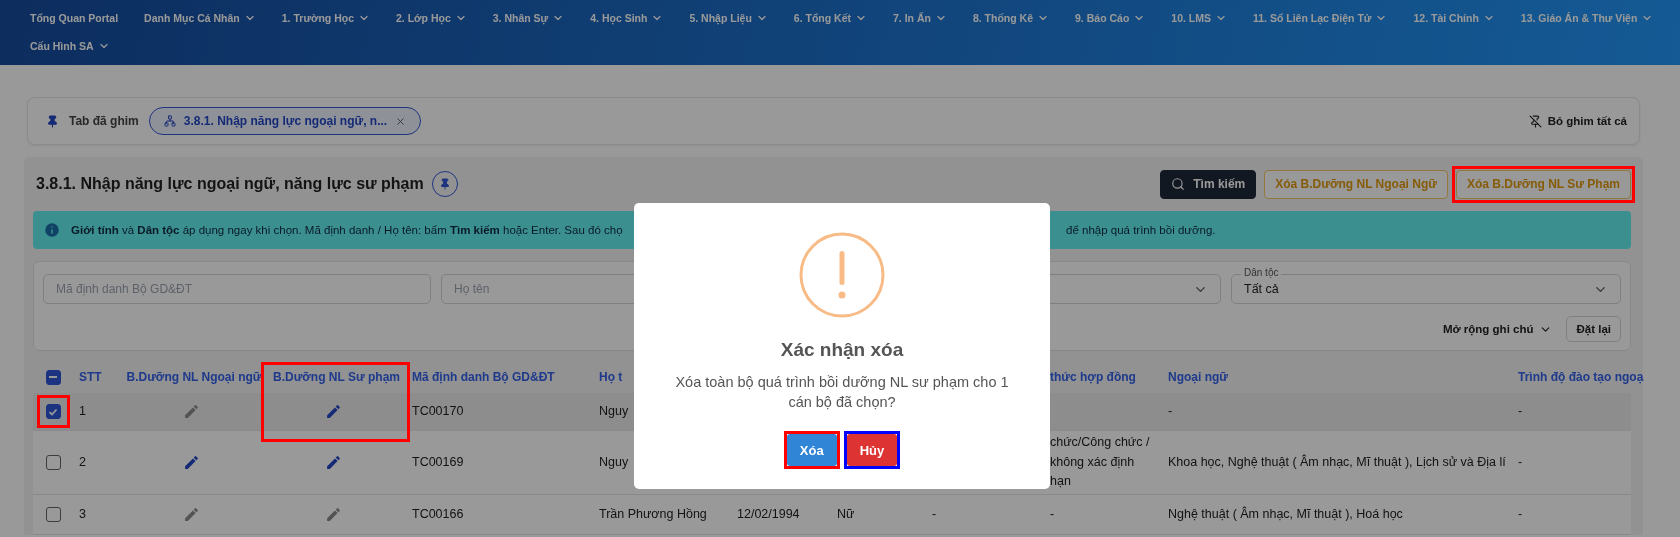  I want to click on table-cell-text: TC00166, so click(438, 514).